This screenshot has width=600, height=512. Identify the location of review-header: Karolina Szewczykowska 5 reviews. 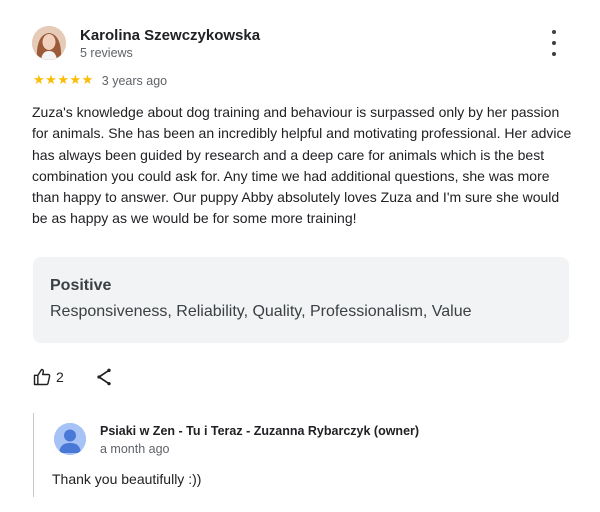
(301, 44).